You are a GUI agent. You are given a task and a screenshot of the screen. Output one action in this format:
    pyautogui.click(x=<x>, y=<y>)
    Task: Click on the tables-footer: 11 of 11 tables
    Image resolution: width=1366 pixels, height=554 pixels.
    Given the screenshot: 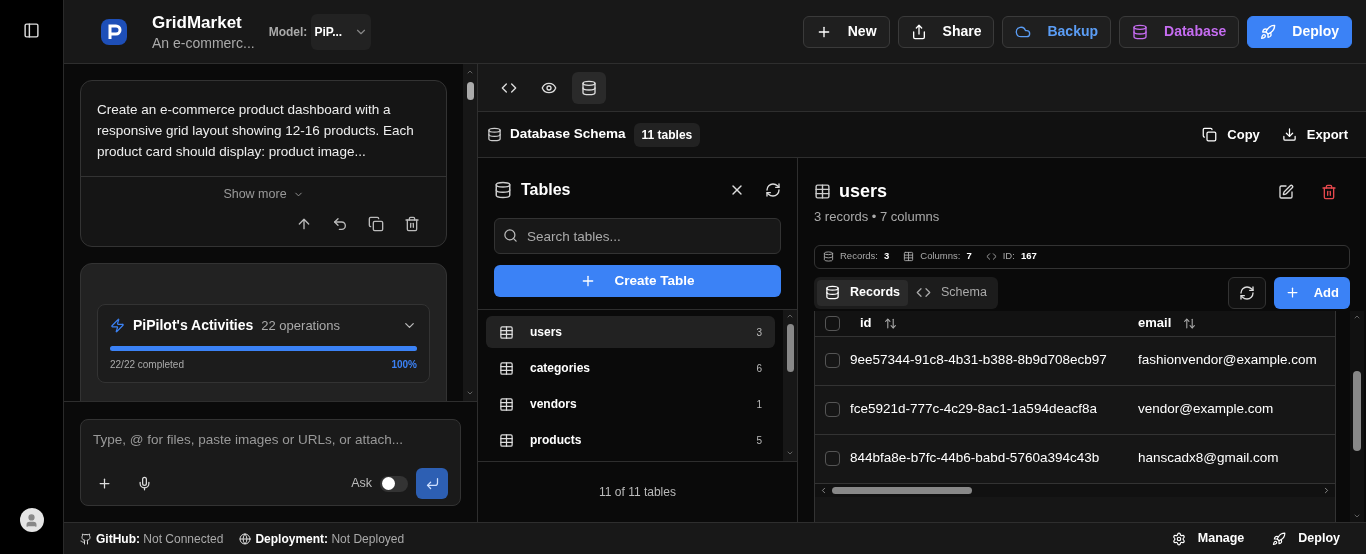 What is the action you would take?
    pyautogui.click(x=637, y=492)
    